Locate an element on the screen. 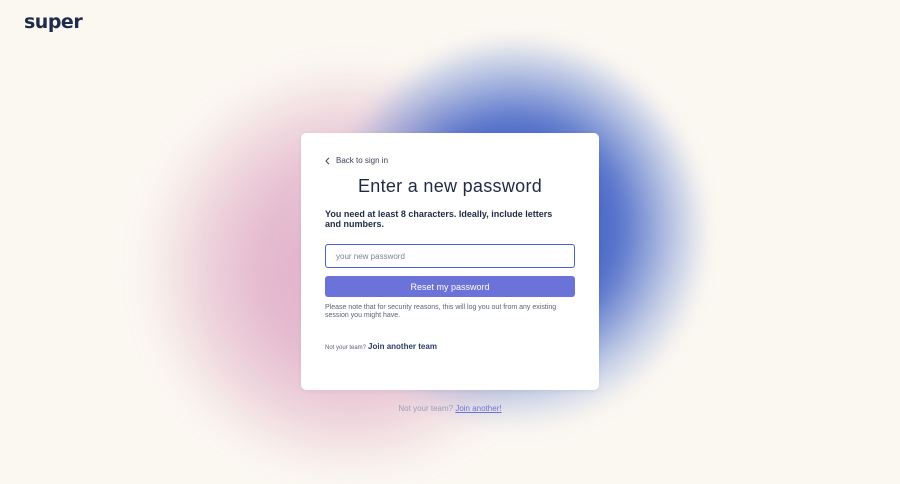 This screenshot has height=484, width=900. not-your-team-label: Not your team? is located at coordinates (346, 348).